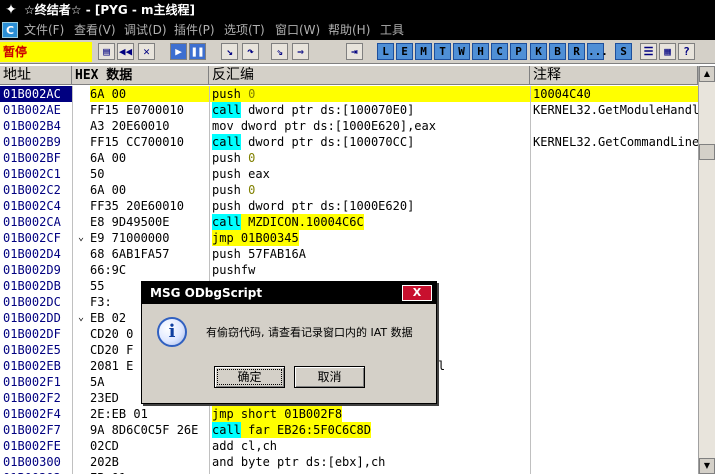 Image resolution: width=715 pixels, height=474 pixels. What do you see at coordinates (417, 293) in the screenshot?
I see `dialog-close-button: X` at bounding box center [417, 293].